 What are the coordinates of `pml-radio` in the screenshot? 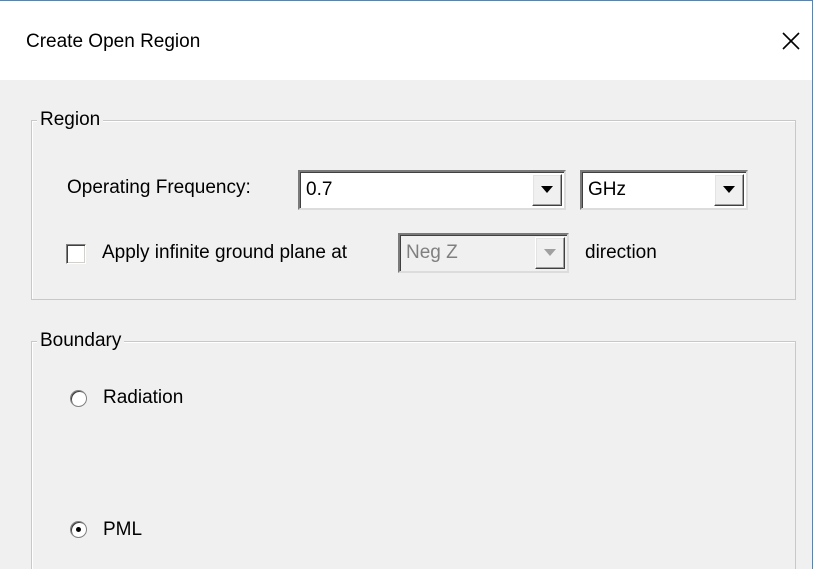 It's located at (78, 529).